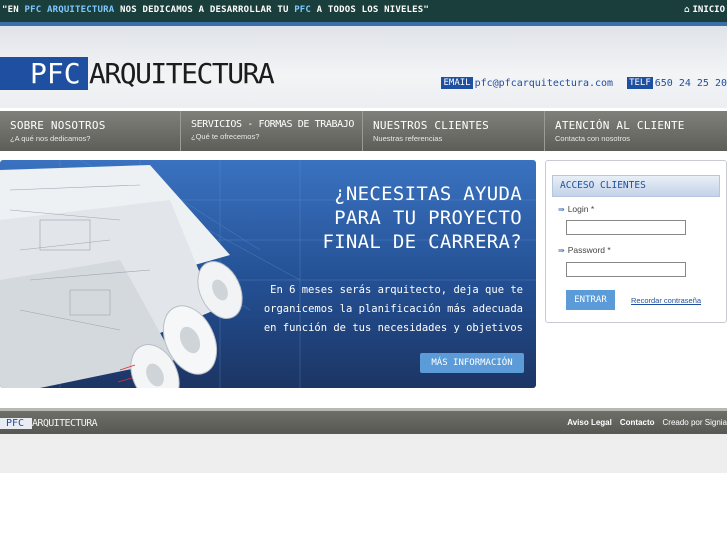  What do you see at coordinates (637, 422) in the screenshot?
I see `footer-link-contacto: Contacto` at bounding box center [637, 422].